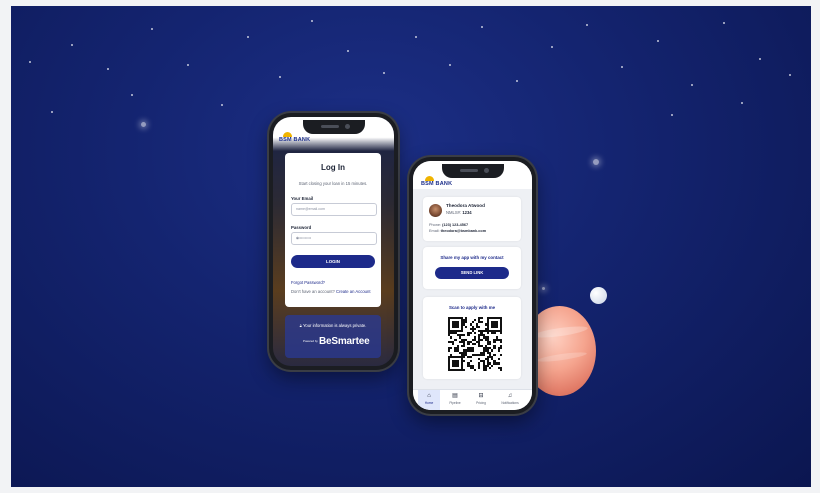 The height and width of the screenshot is (493, 820). Describe the element at coordinates (344, 341) in the screenshot. I see `besmartee-logo: BeSmartee` at that location.